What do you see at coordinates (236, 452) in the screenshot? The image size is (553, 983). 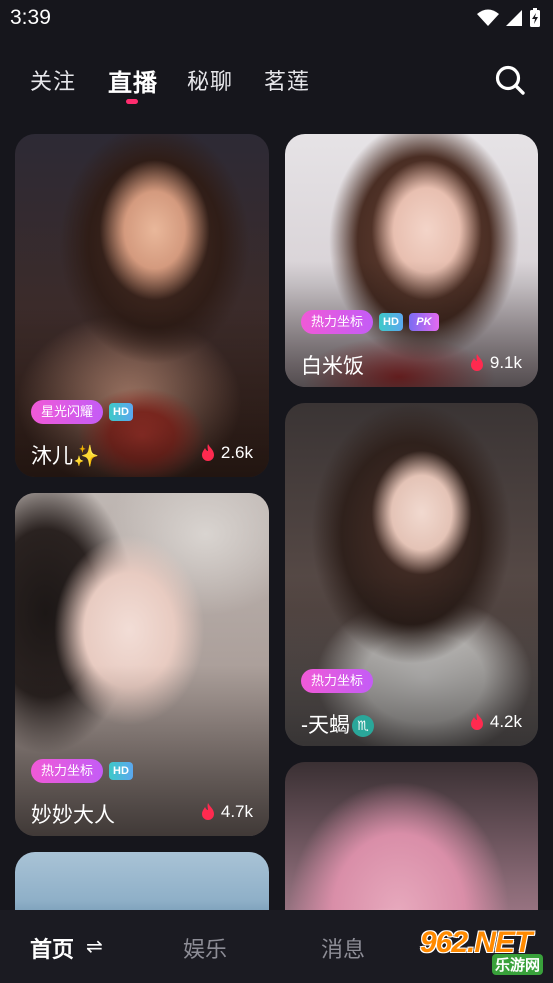 I see `heat-value: 2.6k` at bounding box center [236, 452].